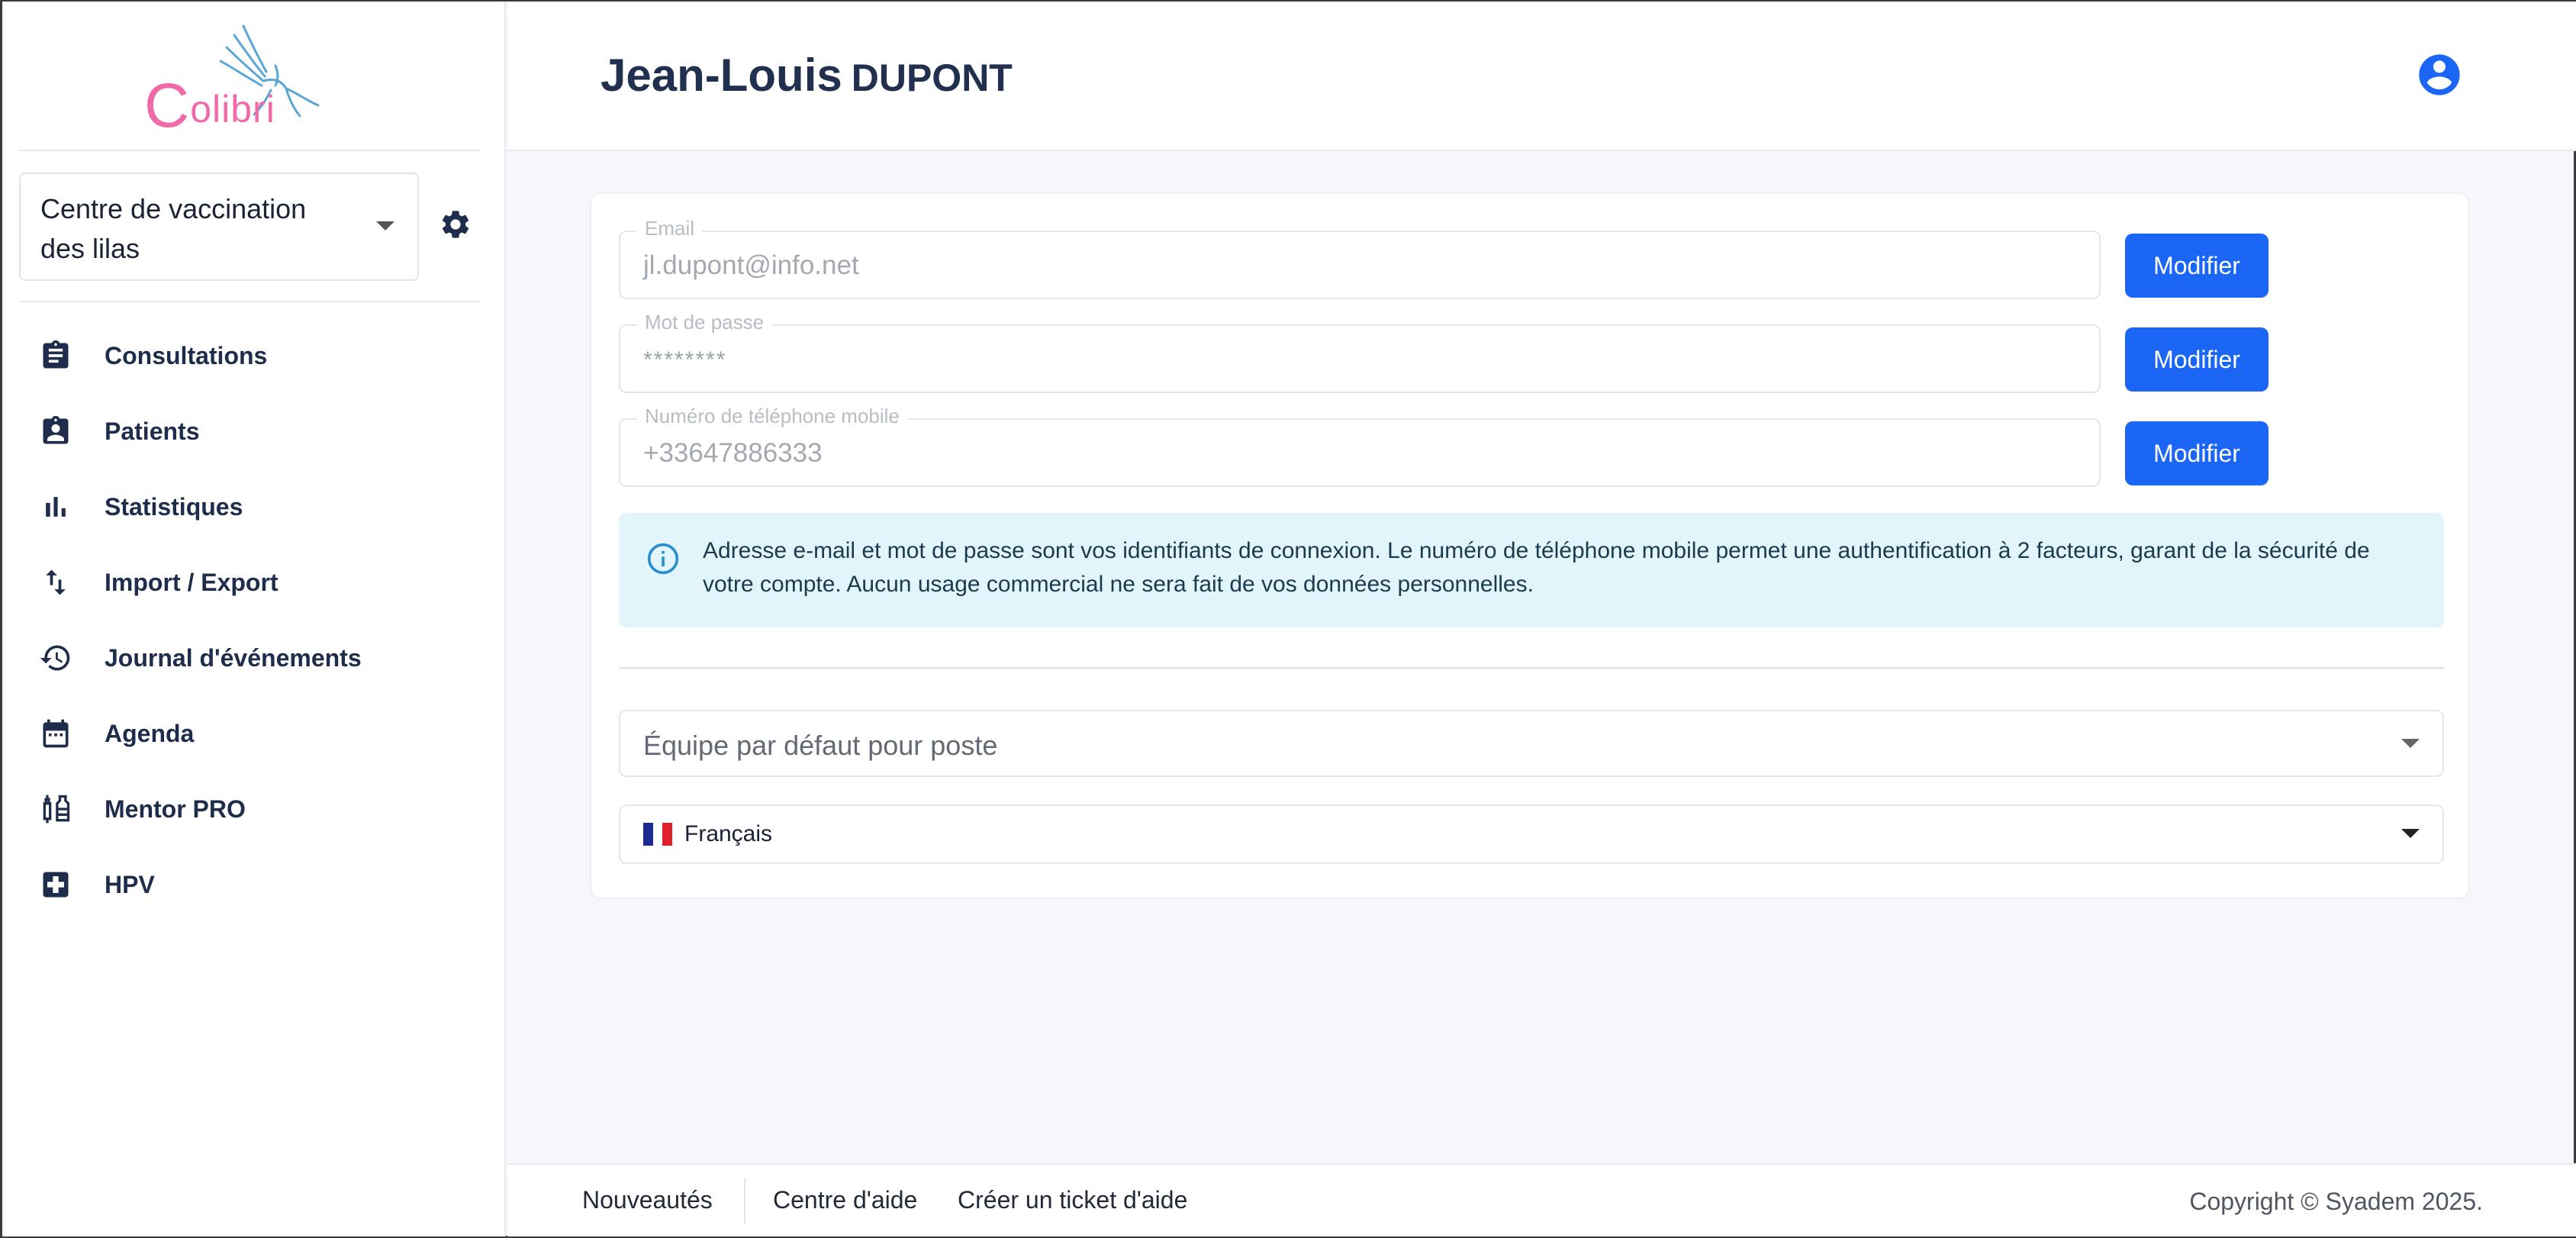  What do you see at coordinates (2196, 453) in the screenshot?
I see `modify-phone-button: Modifier` at bounding box center [2196, 453].